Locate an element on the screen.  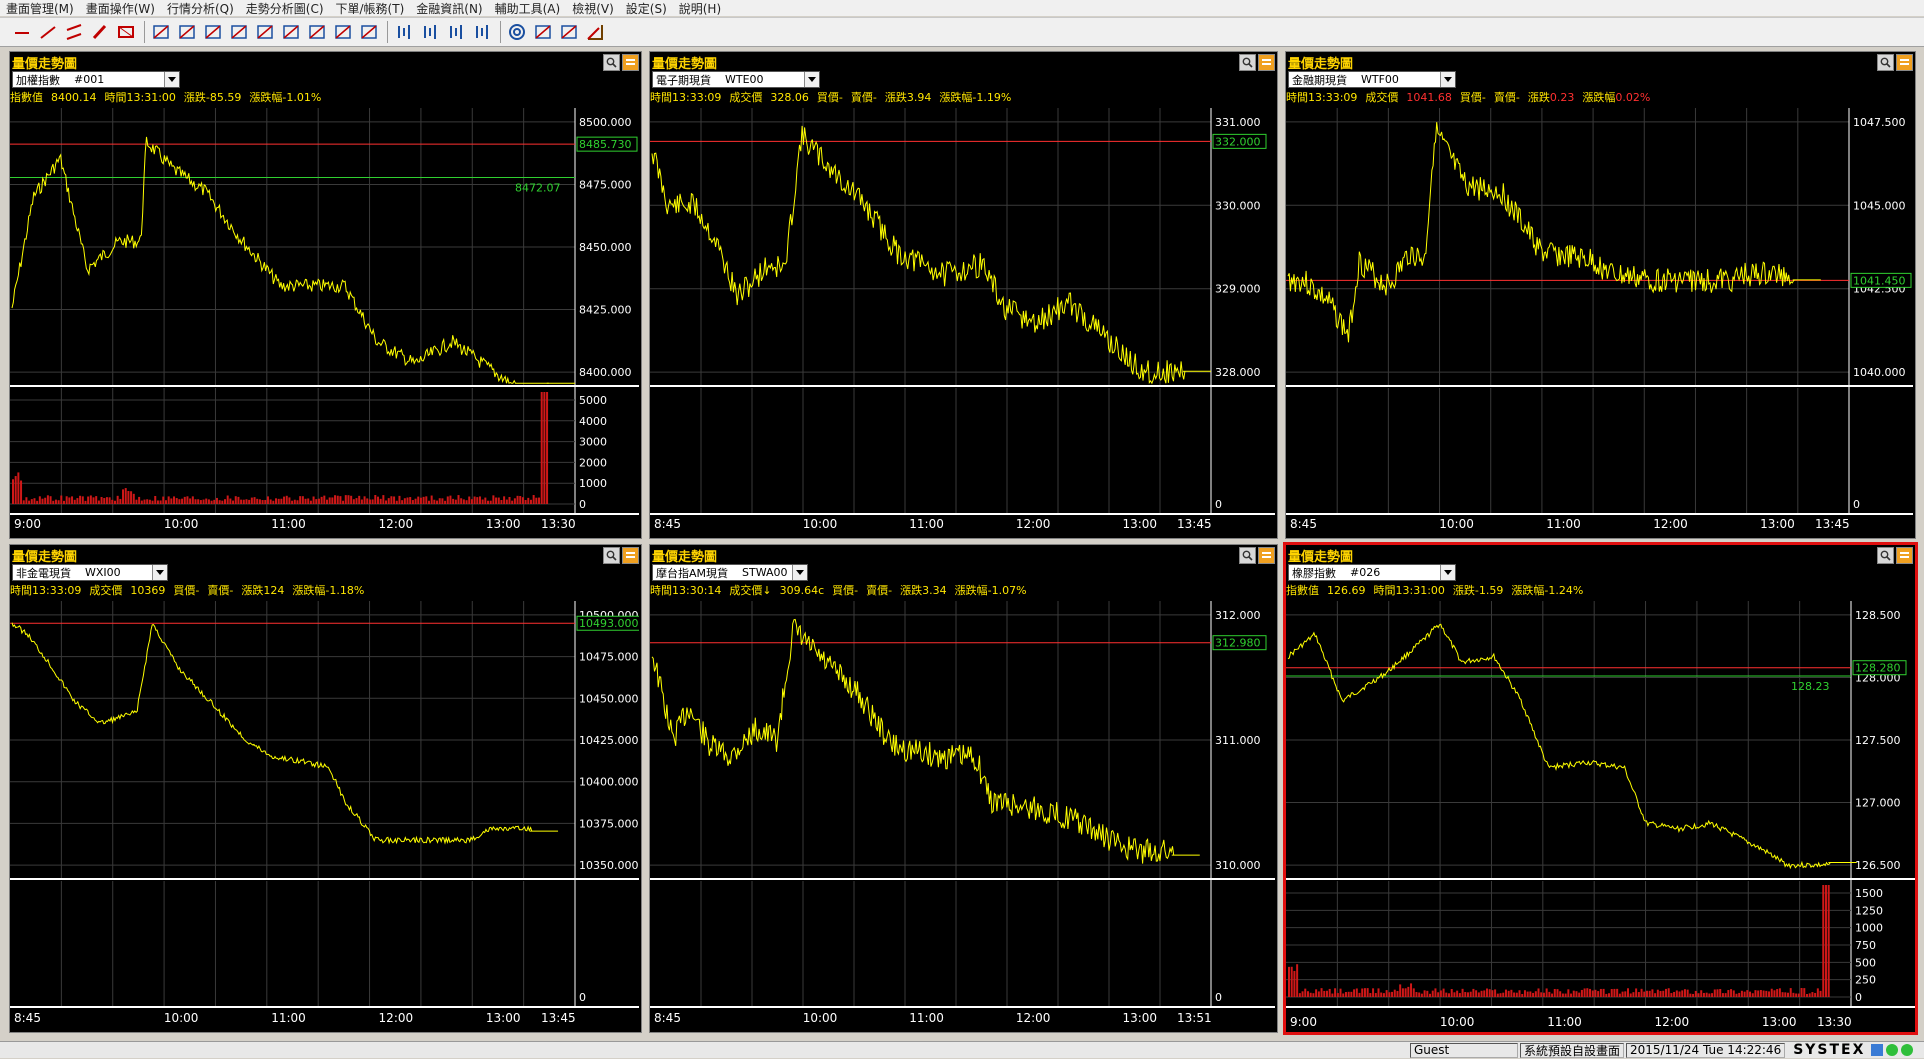
symbol-select: 加權指數 #001 is located at coordinates (96, 79).